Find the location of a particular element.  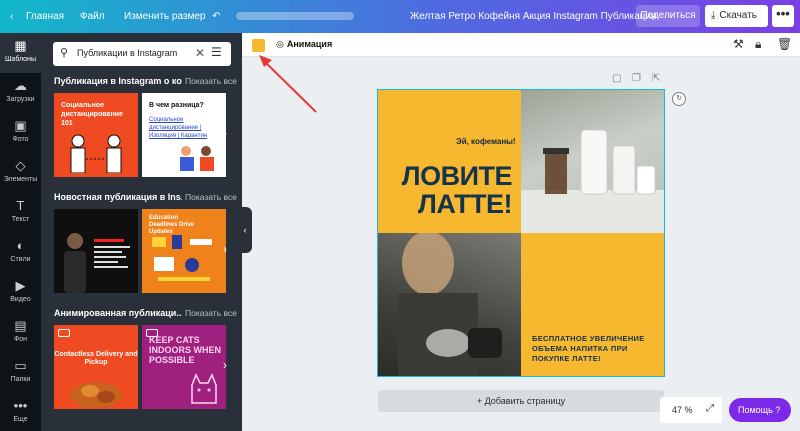

paint-roller-icon: ⚒ is located at coordinates (738, 44).